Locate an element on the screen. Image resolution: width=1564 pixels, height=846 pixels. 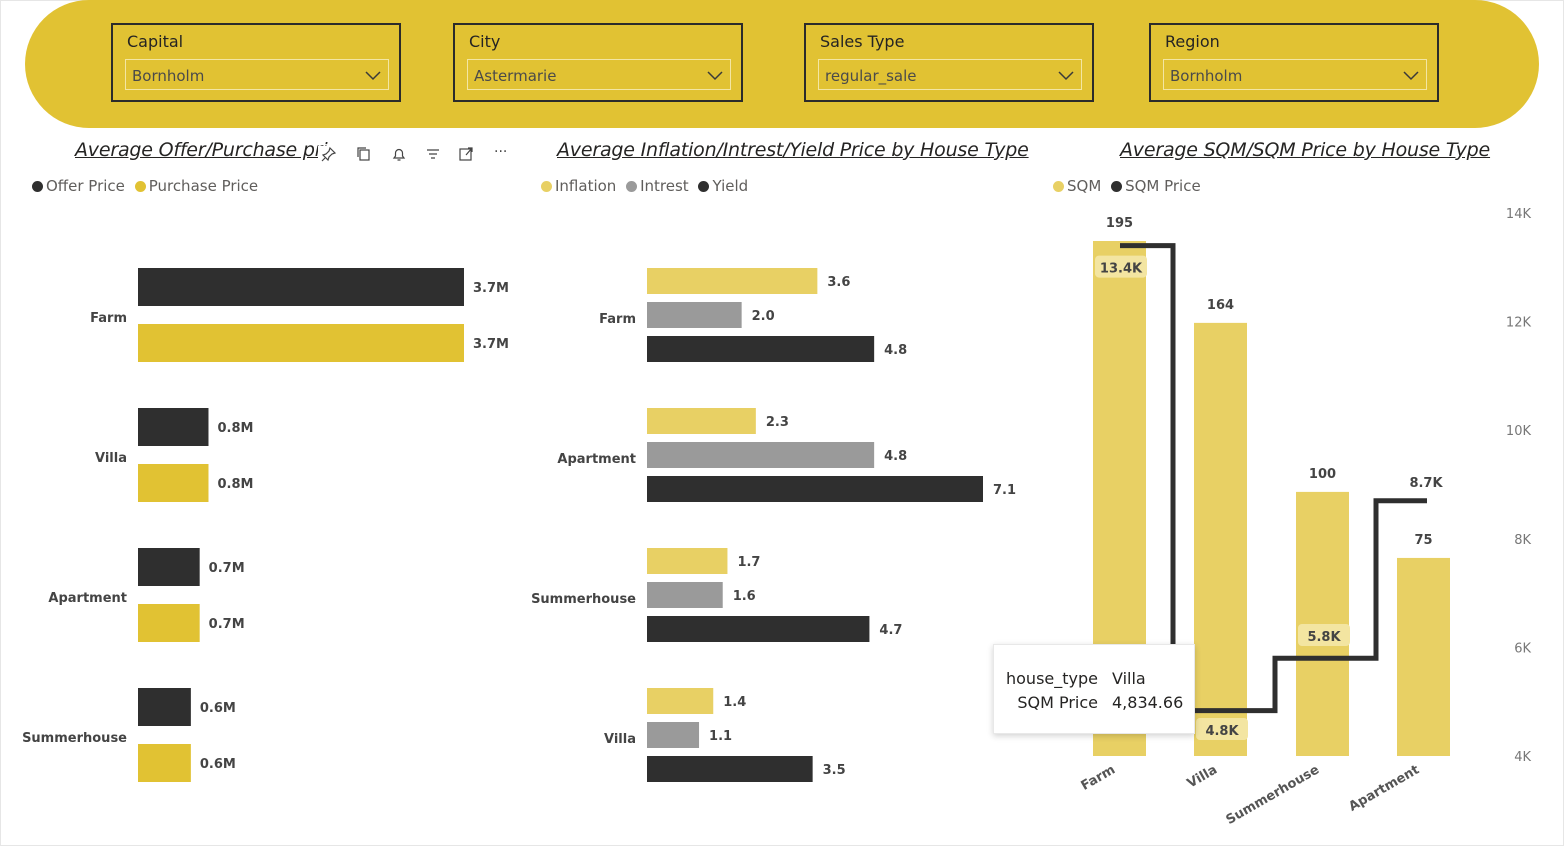
data-label: 2.0 is located at coordinates (763, 316).